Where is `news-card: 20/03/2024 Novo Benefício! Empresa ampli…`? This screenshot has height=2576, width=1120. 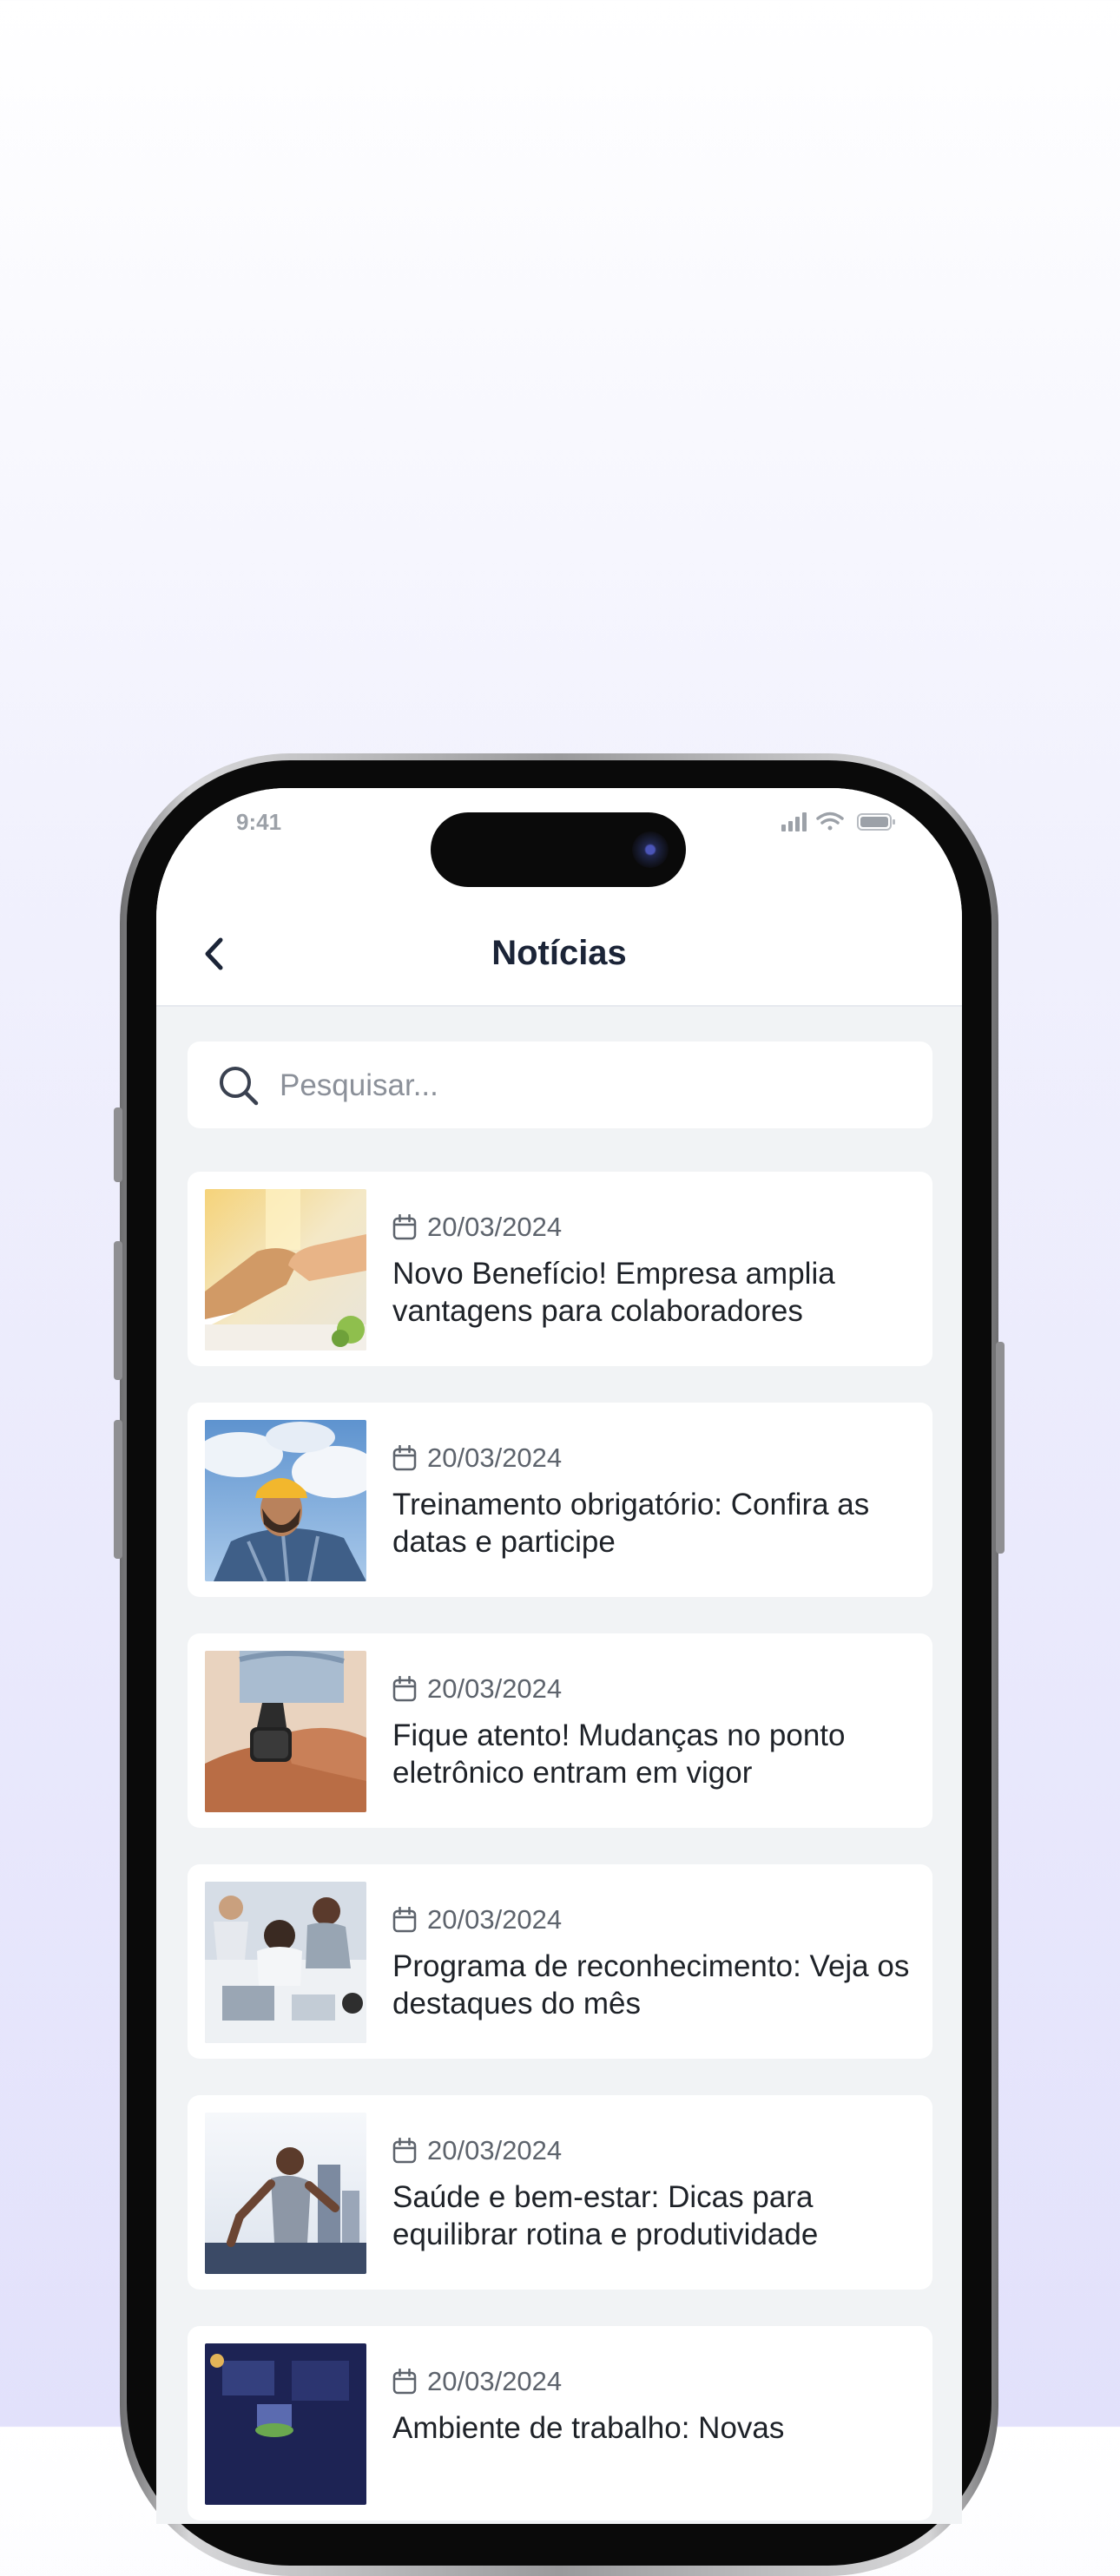 news-card: 20/03/2024 Novo Benefício! Empresa ampli… is located at coordinates (560, 1269).